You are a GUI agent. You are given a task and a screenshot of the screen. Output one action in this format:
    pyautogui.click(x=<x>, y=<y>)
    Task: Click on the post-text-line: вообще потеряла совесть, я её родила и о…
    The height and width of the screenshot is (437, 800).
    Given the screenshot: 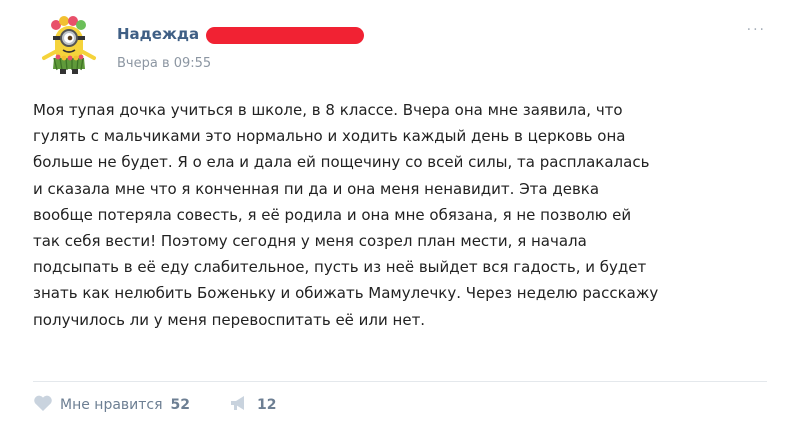 What is the action you would take?
    pyautogui.click(x=332, y=214)
    